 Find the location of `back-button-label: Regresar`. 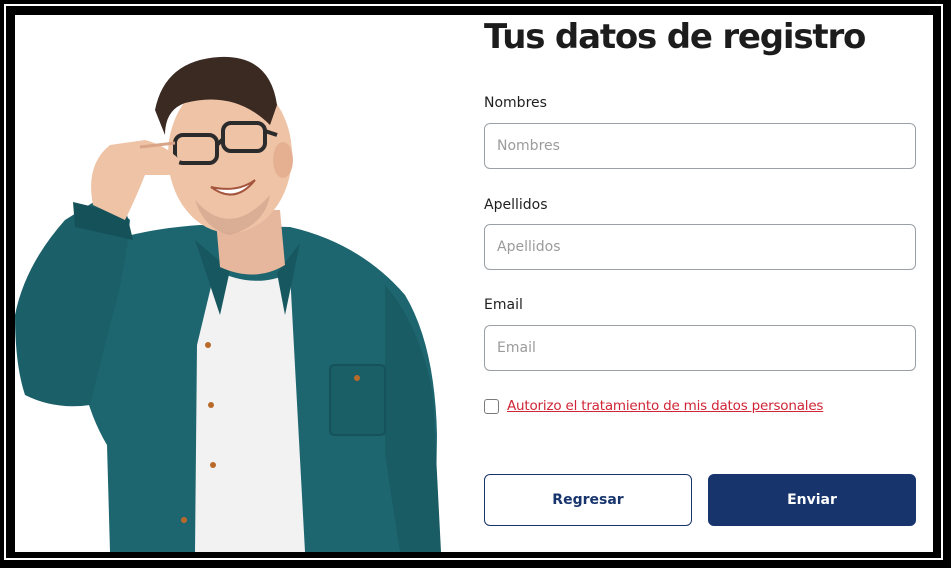

back-button-label: Regresar is located at coordinates (588, 500).